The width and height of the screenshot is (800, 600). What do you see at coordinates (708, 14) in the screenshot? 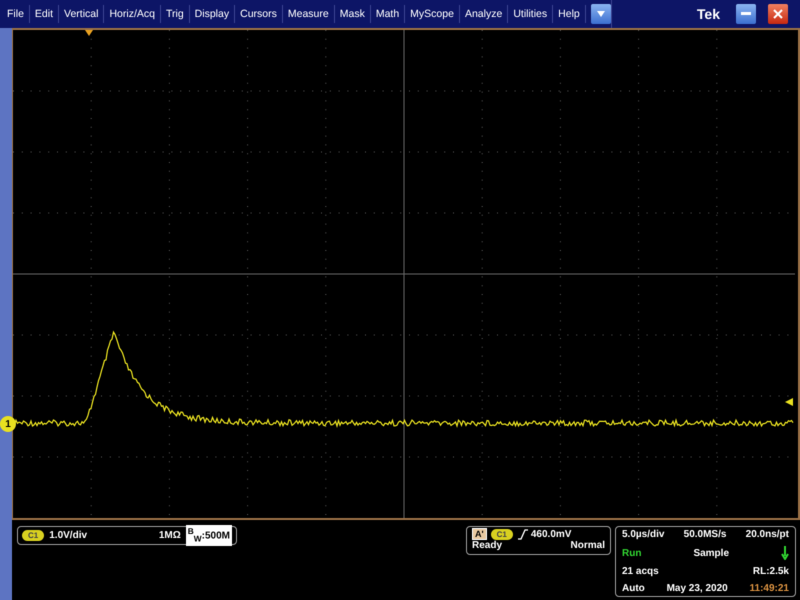
I see `brand-logo: Tek` at bounding box center [708, 14].